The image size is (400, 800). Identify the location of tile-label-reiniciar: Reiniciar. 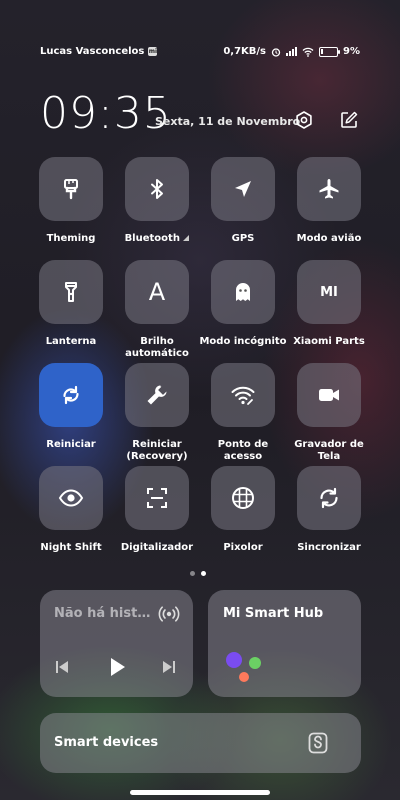
(71, 445).